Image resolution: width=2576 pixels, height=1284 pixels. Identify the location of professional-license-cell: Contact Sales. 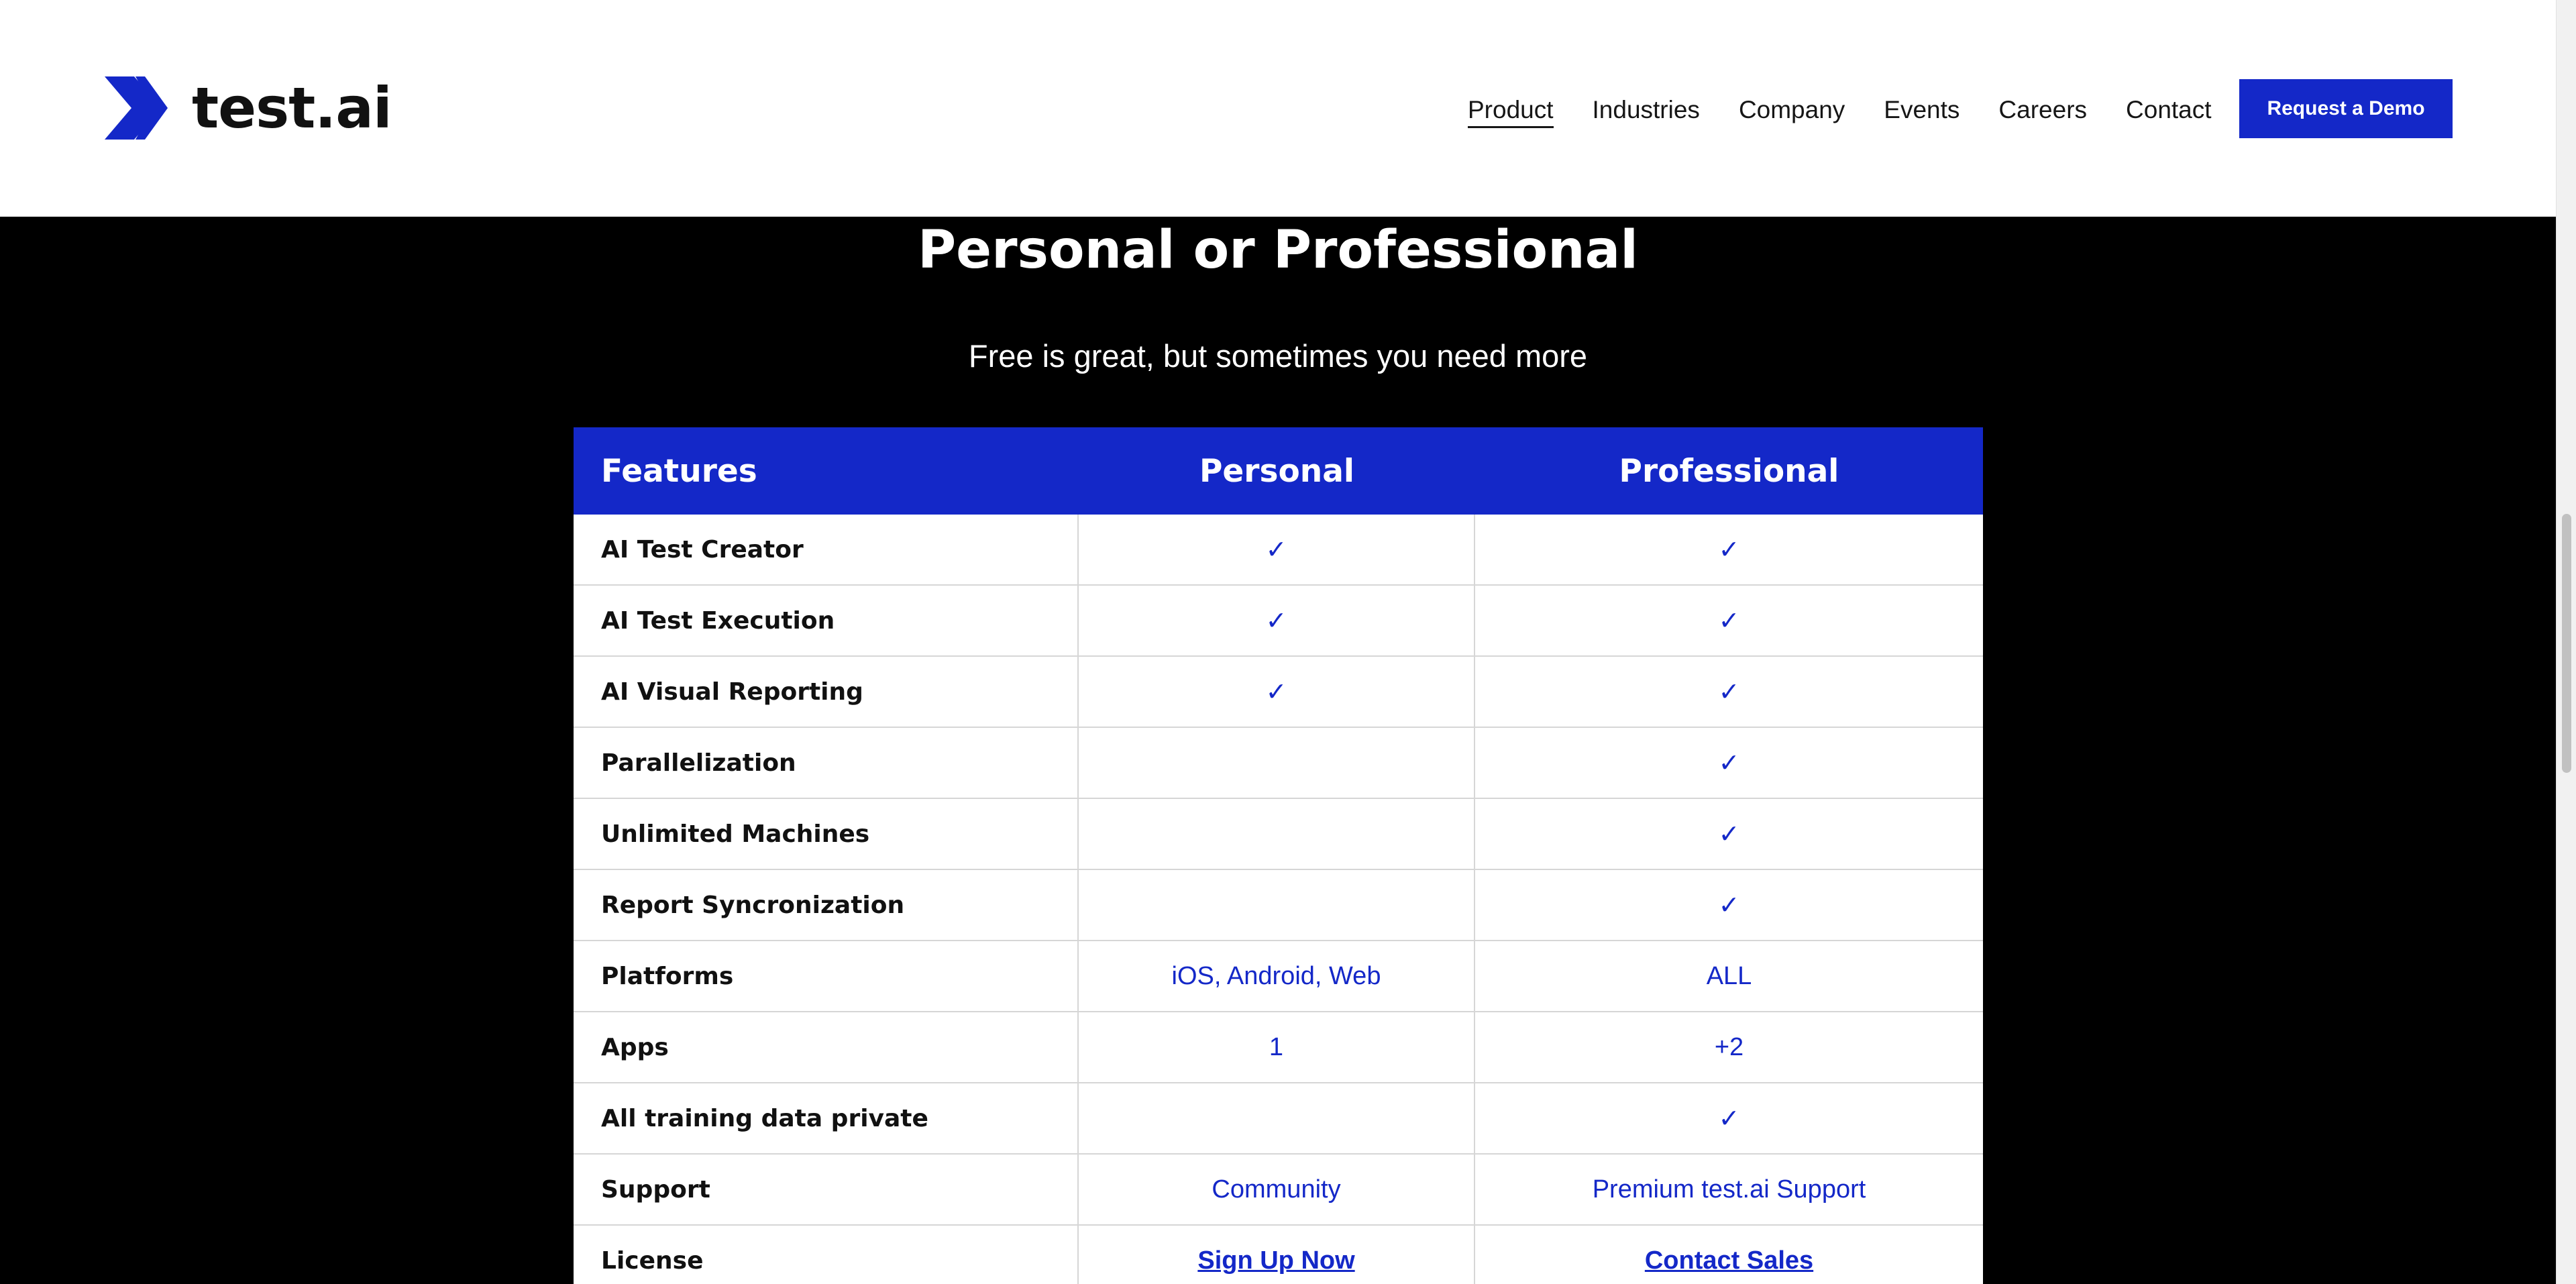
(1729, 1255).